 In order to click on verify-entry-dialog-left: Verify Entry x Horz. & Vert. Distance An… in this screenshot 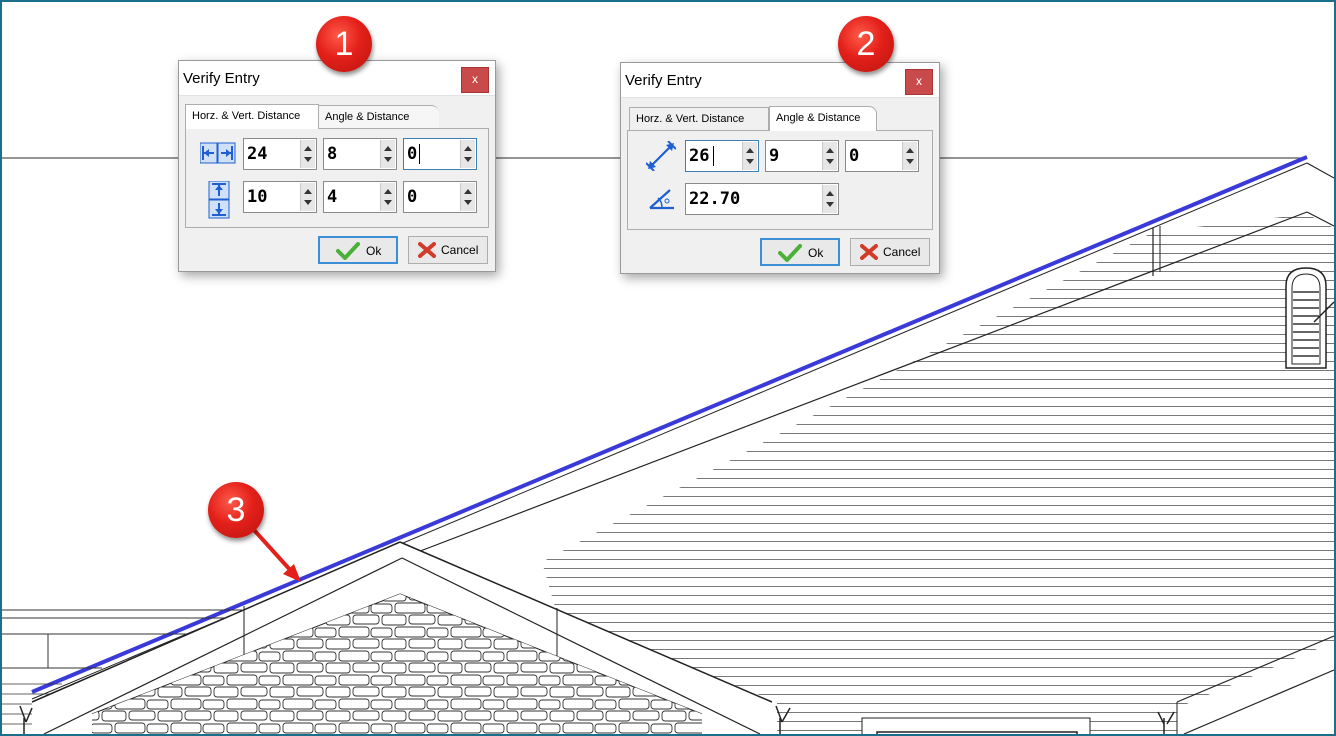, I will do `click(337, 166)`.